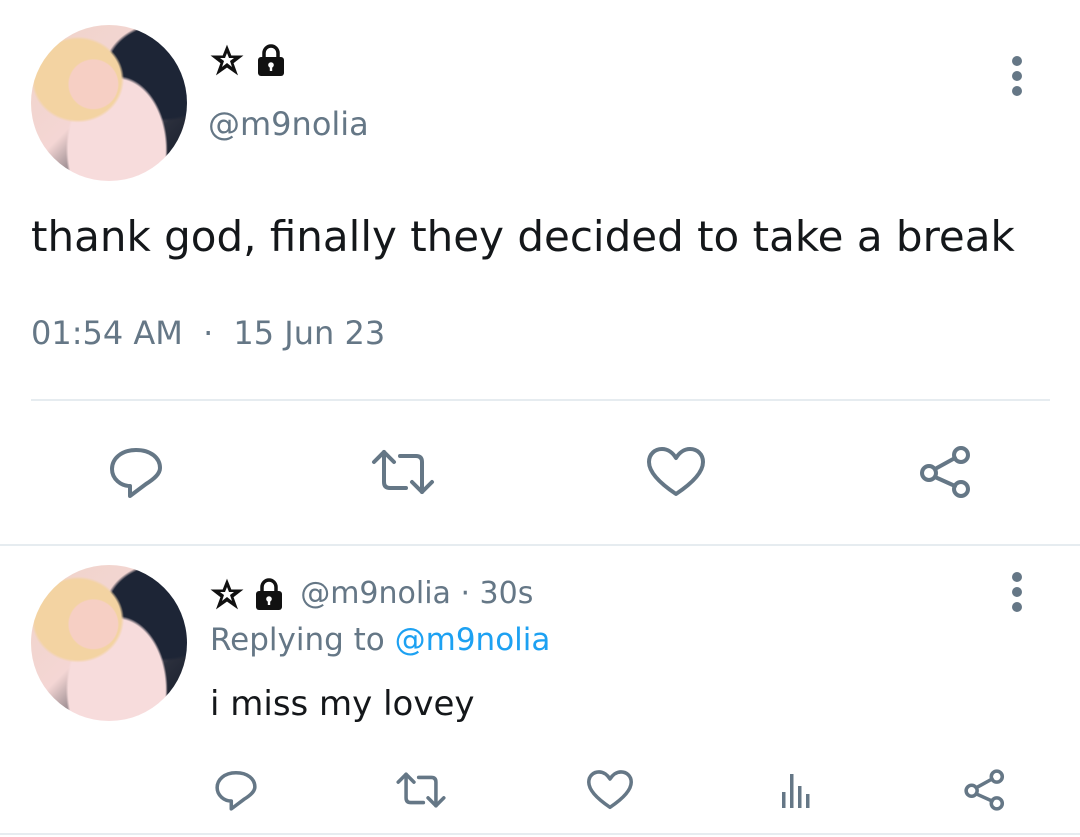 The height and width of the screenshot is (837, 1080). I want to click on tweet-timestamp: 01:54 AM · 15 Jun 23, so click(208, 333).